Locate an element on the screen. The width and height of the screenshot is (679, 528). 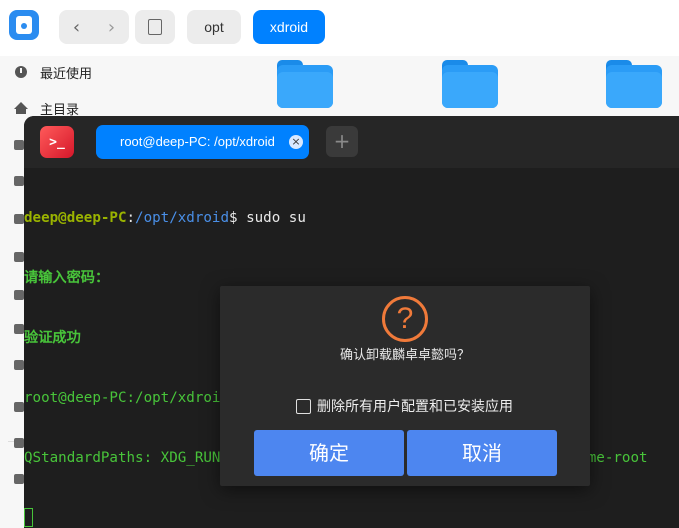
sidebar-item-recent: 最近使用 is located at coordinates (53, 72).